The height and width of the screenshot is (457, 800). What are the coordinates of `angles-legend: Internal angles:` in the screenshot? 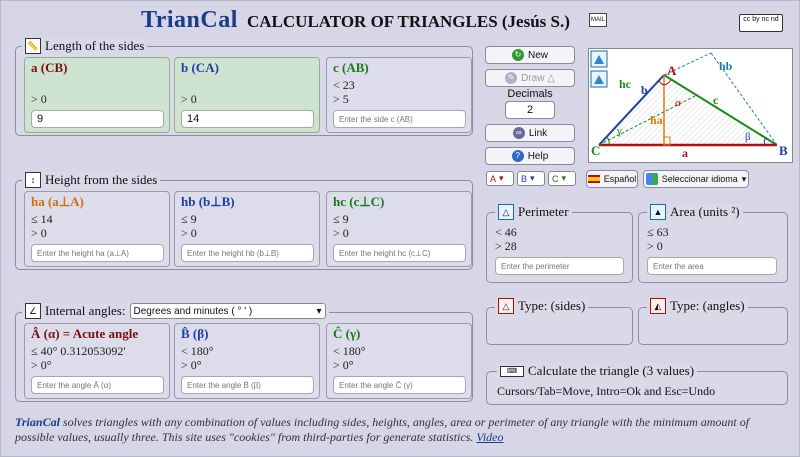 It's located at (85, 310).